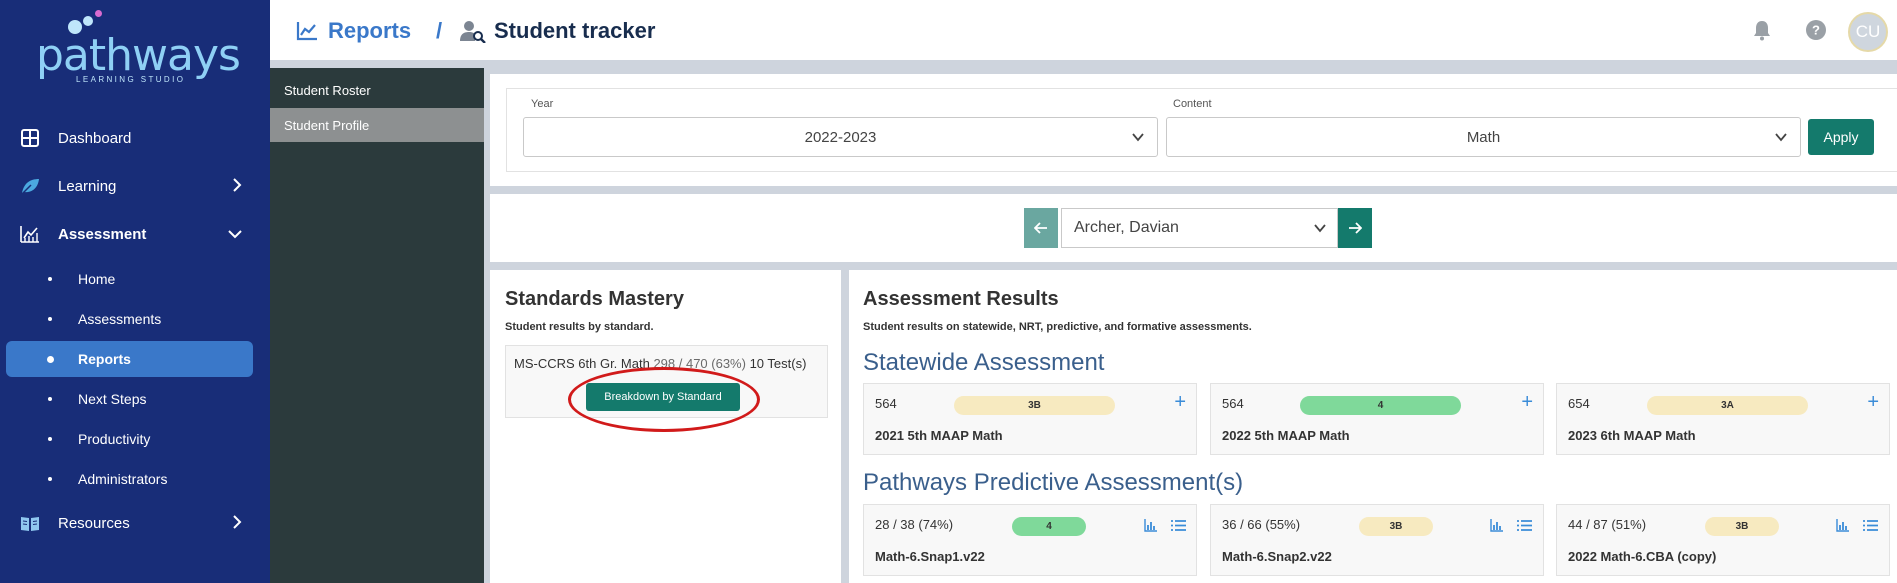 The image size is (1897, 583). What do you see at coordinates (131, 79) in the screenshot?
I see `logo-tagline: LEARNING STUDIO` at bounding box center [131, 79].